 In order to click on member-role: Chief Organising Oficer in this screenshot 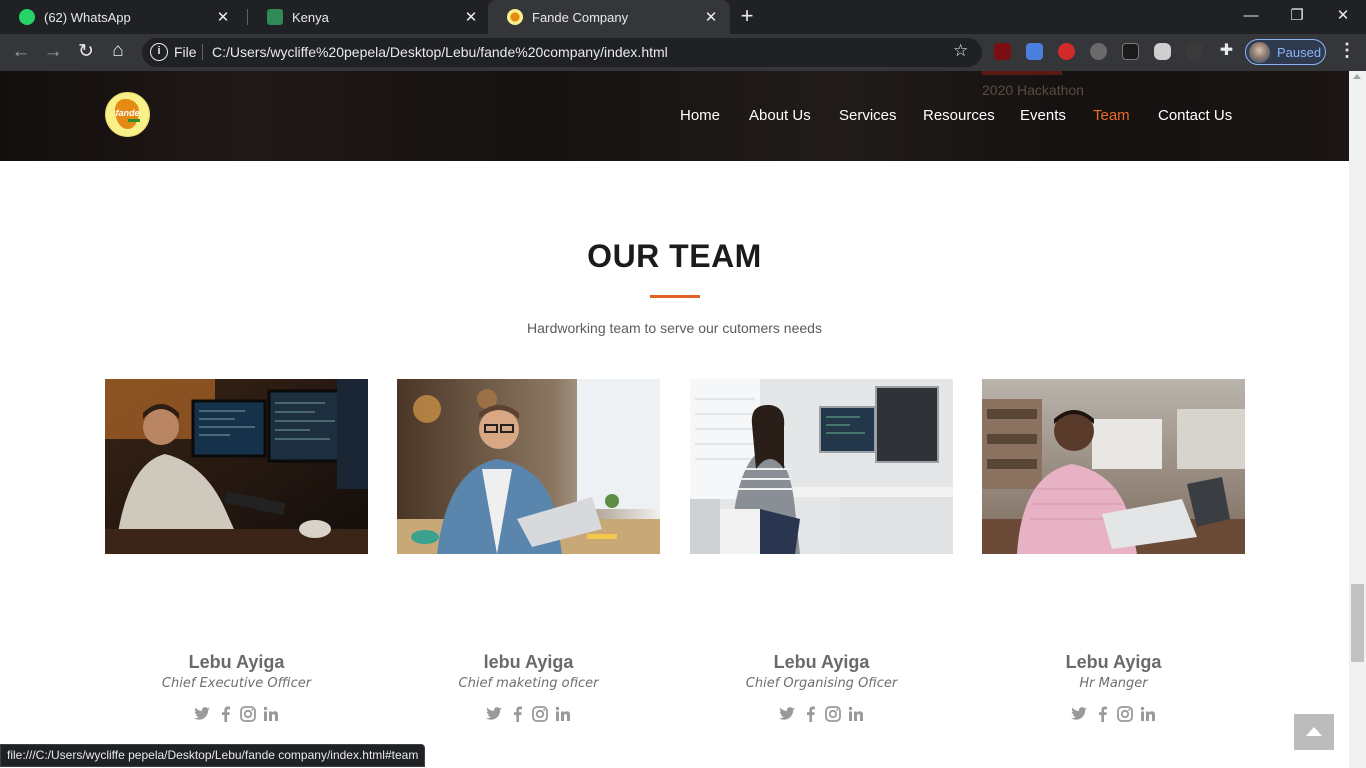, I will do `click(821, 683)`.